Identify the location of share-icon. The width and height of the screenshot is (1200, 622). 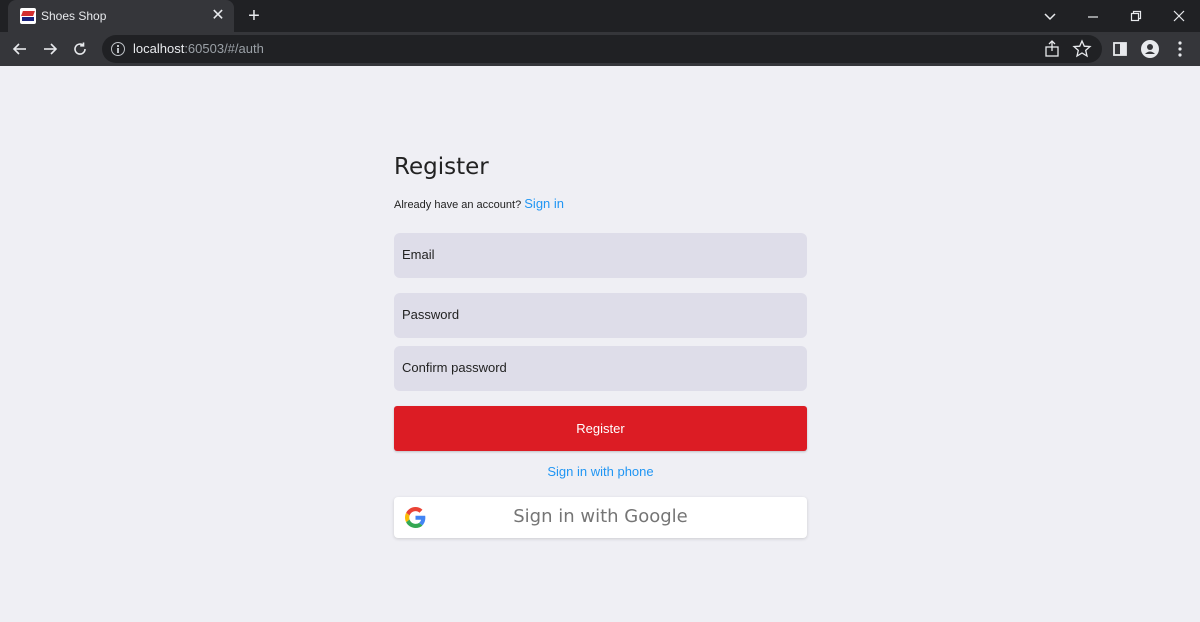
(1052, 49).